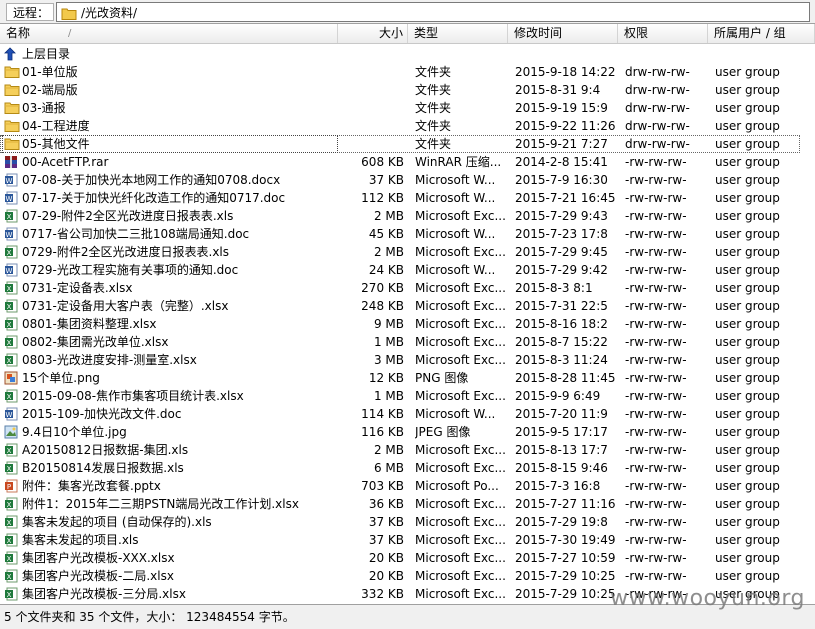 The image size is (815, 629). I want to click on file-name-cell: W 0729-光改工程实施有关事项的通知.doc, so click(170, 270).